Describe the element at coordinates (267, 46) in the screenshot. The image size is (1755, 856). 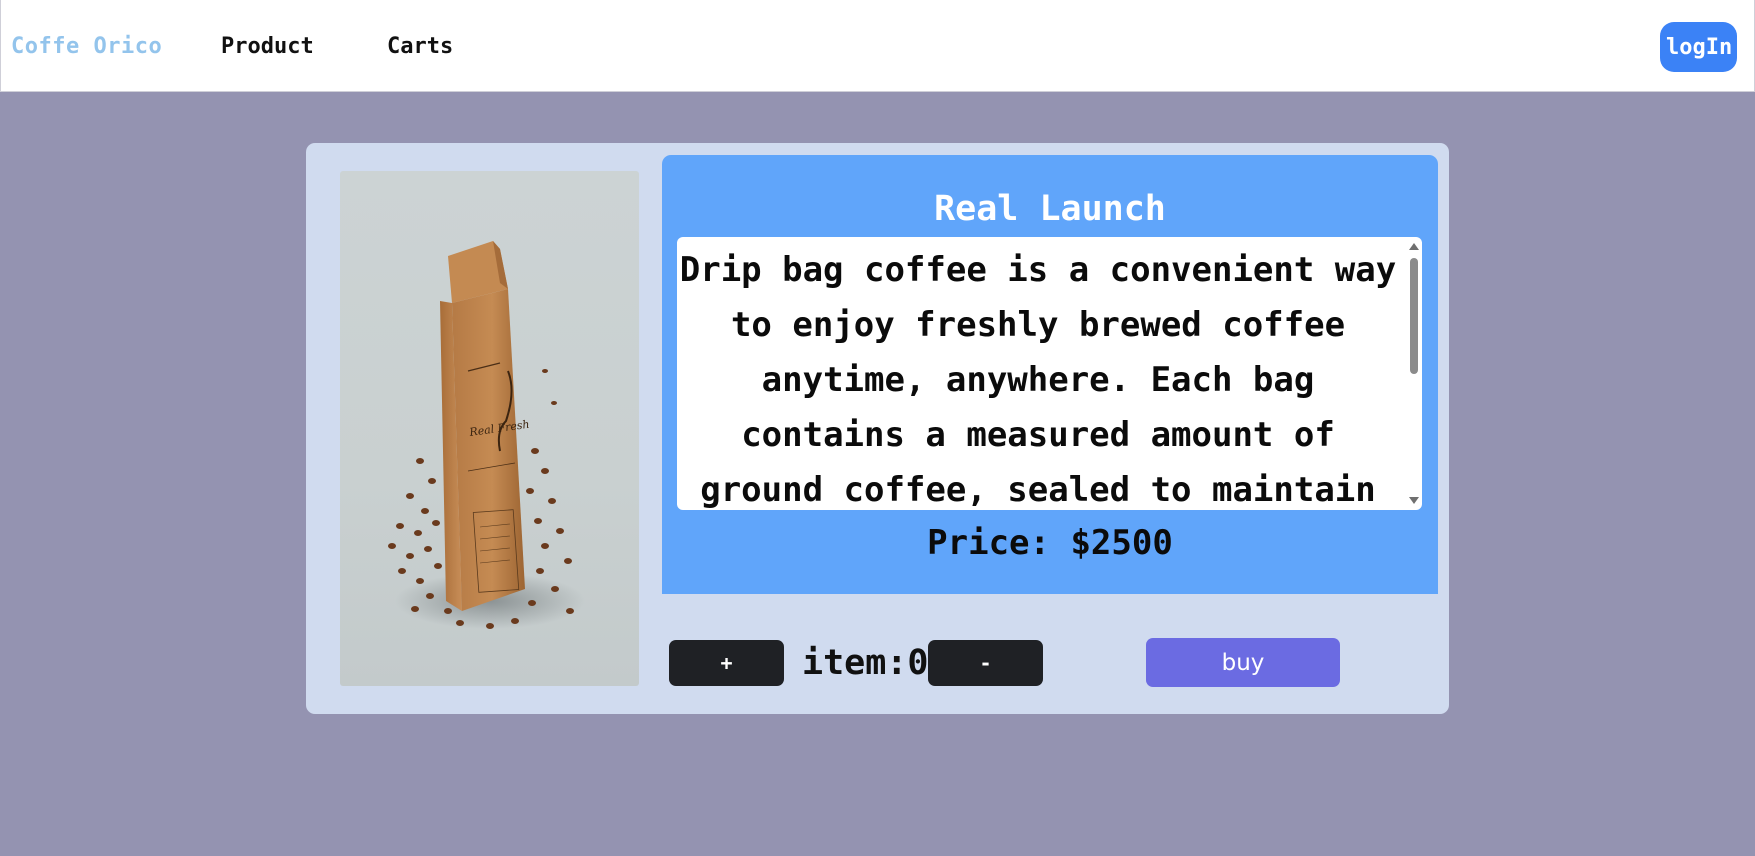
I see `nav-link-product: Product` at that location.